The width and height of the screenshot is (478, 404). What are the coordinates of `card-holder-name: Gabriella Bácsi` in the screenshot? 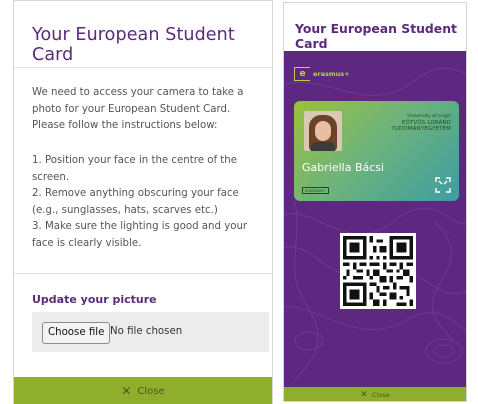 It's located at (343, 167).